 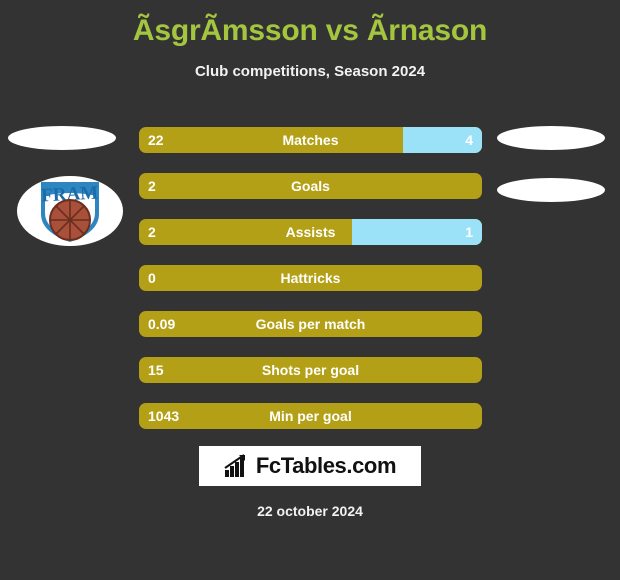 What do you see at coordinates (164, 416) in the screenshot?
I see `left-value: 1043` at bounding box center [164, 416].